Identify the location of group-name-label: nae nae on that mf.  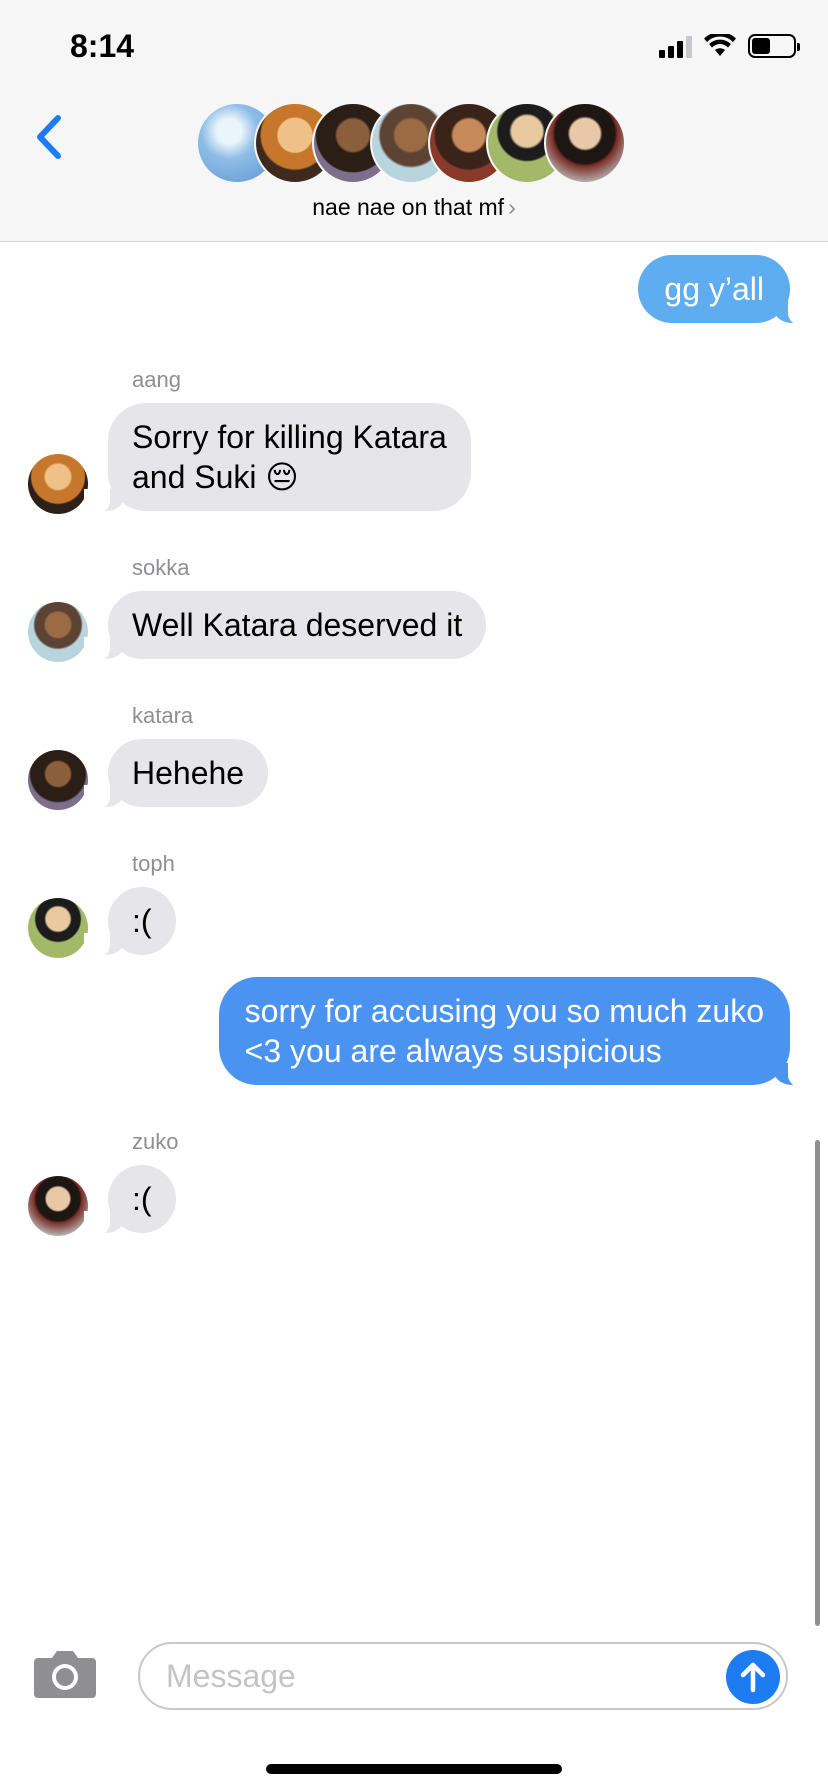
(408, 207).